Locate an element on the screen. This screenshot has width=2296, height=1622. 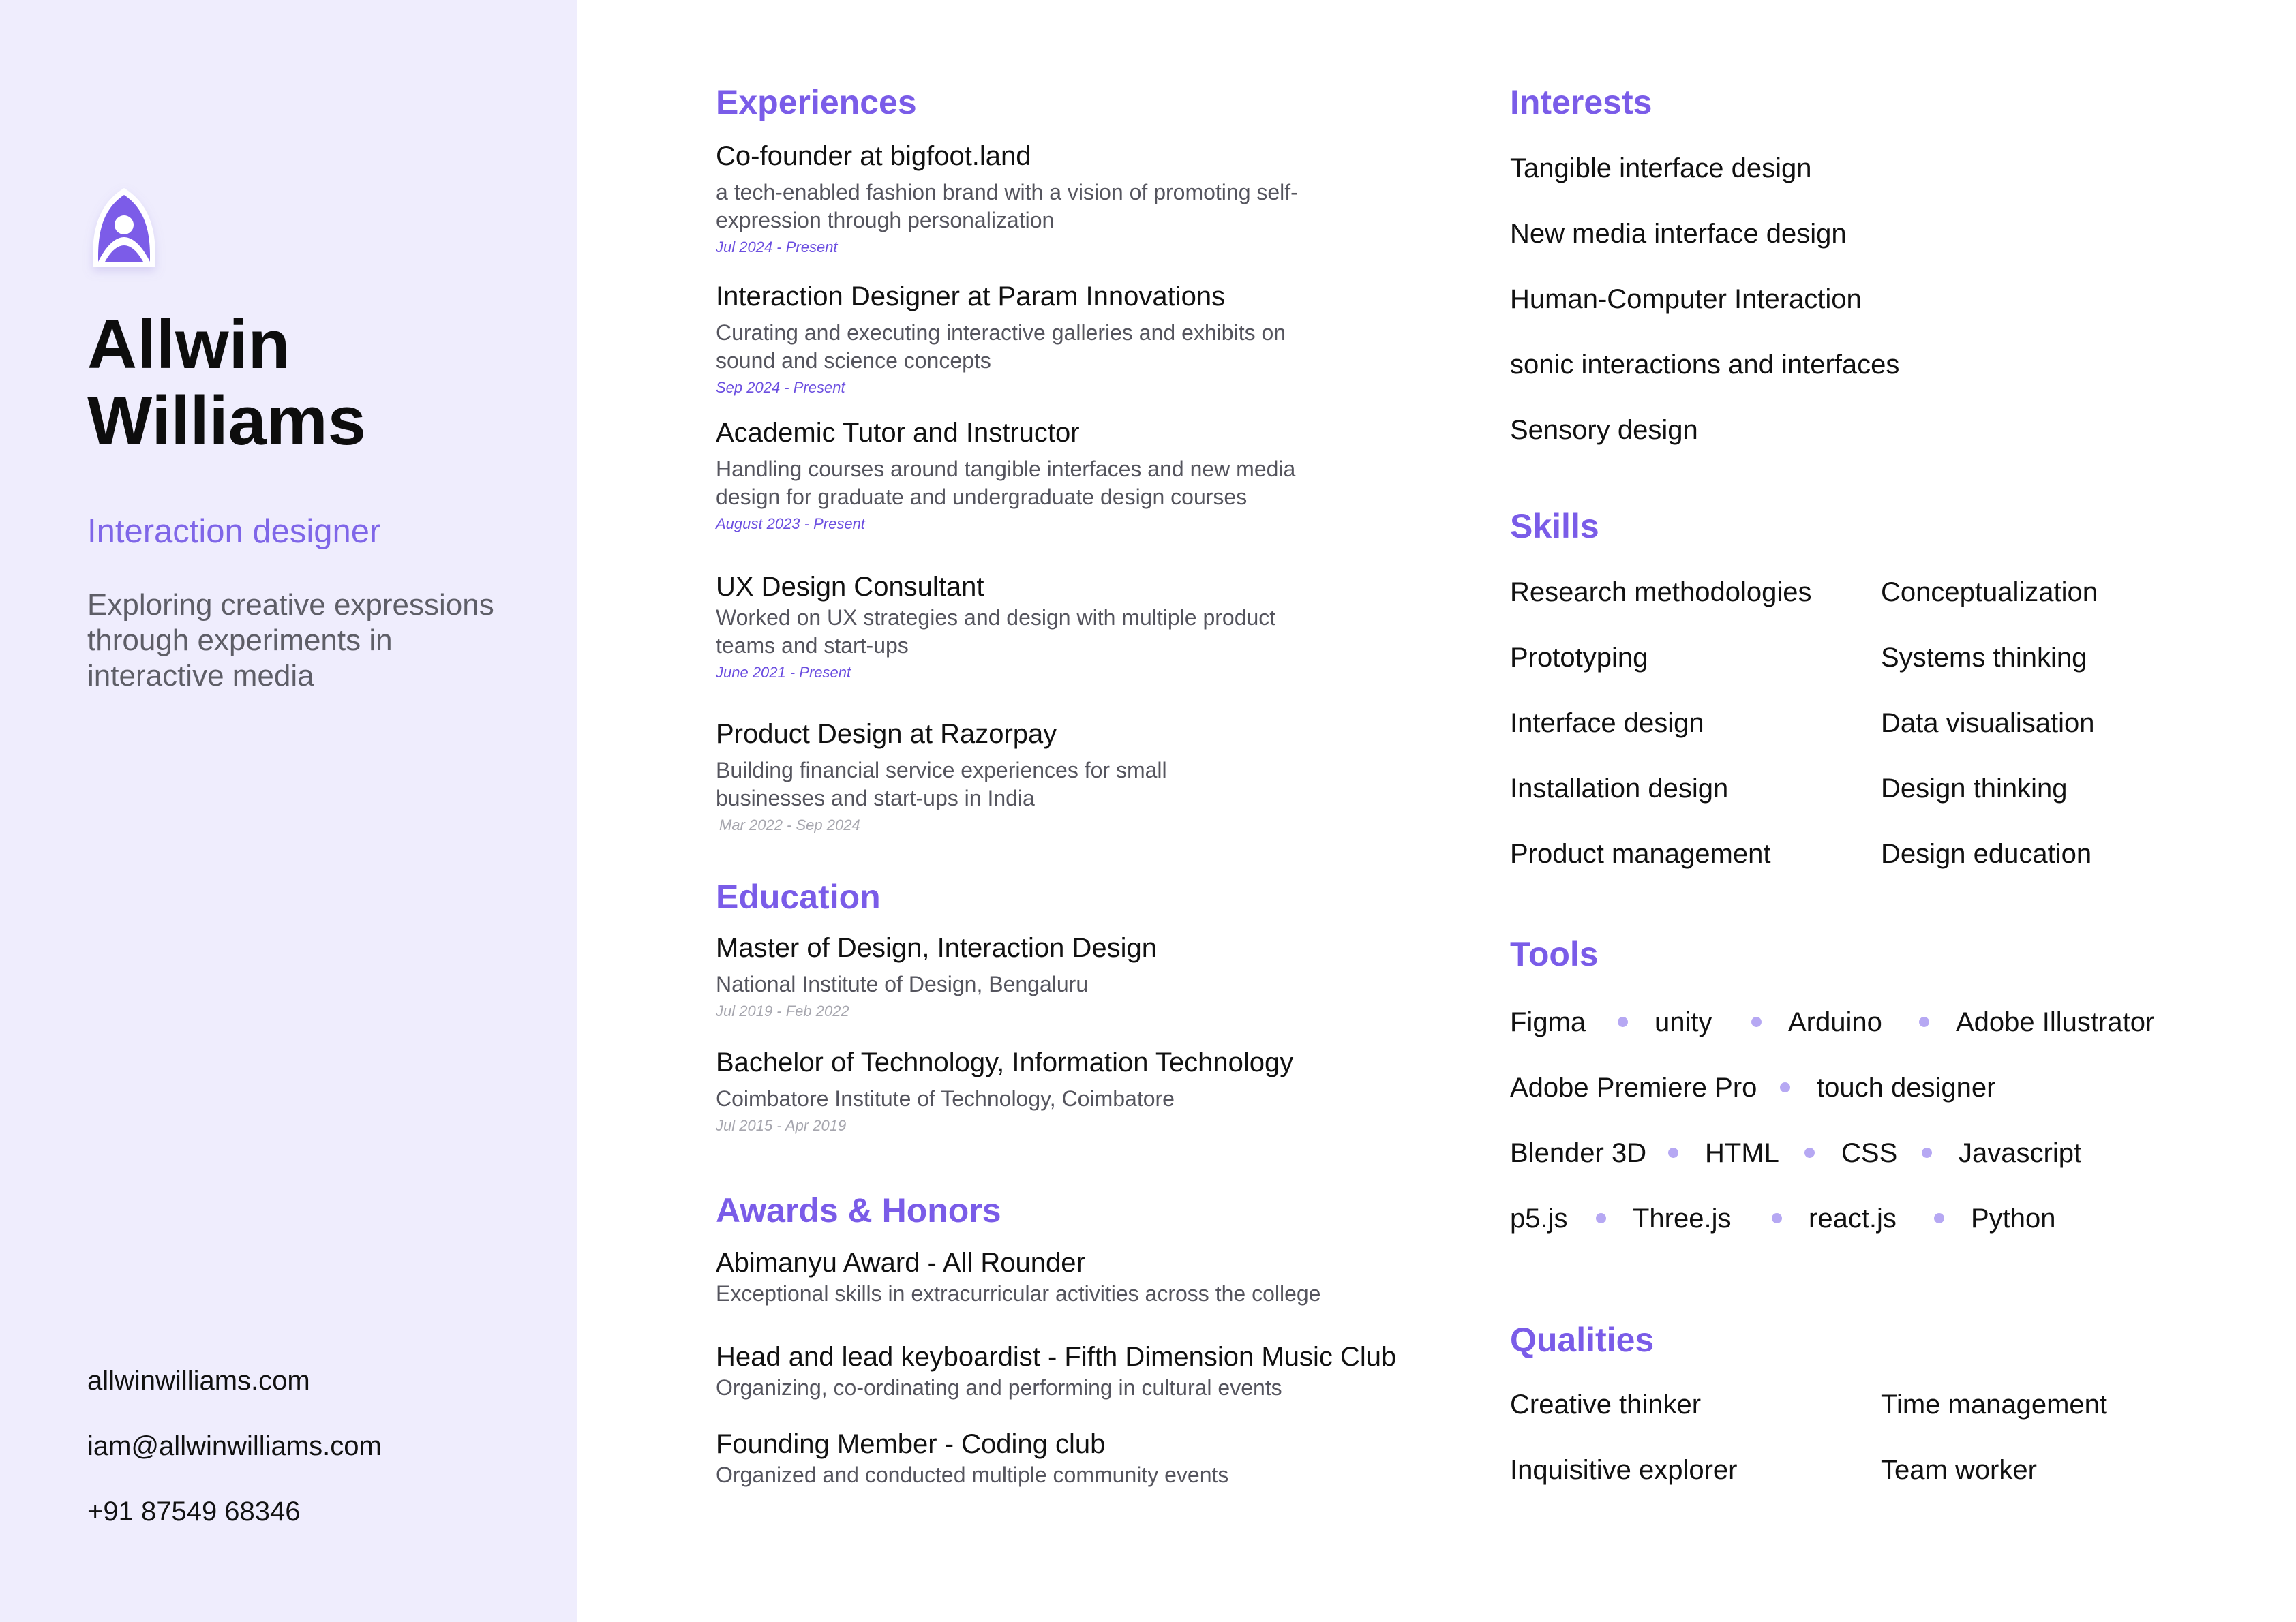
tool-item: Python is located at coordinates (2014, 1219).